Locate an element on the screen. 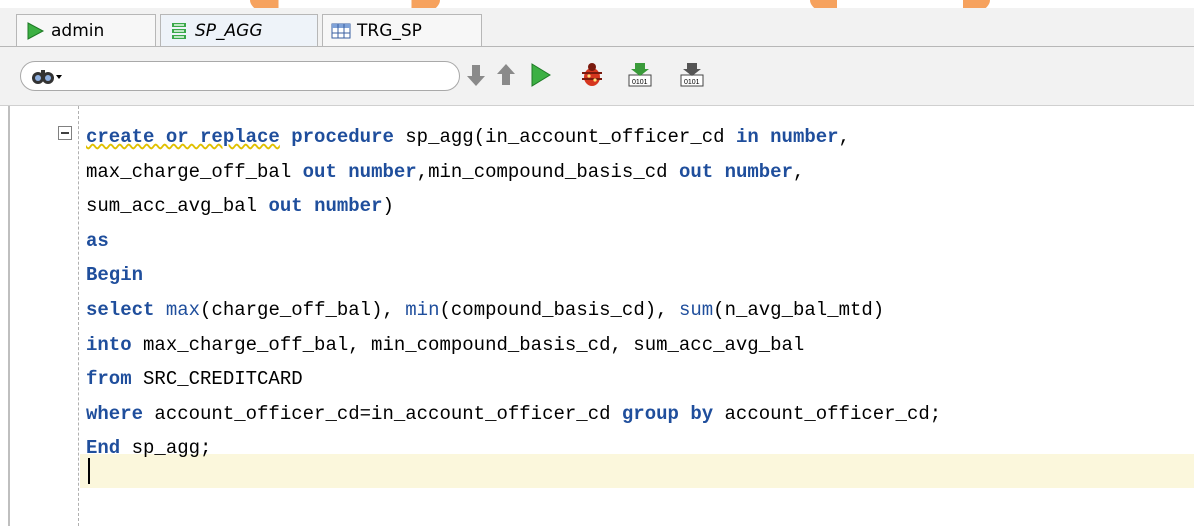  code-keyword: into is located at coordinates (109, 344).